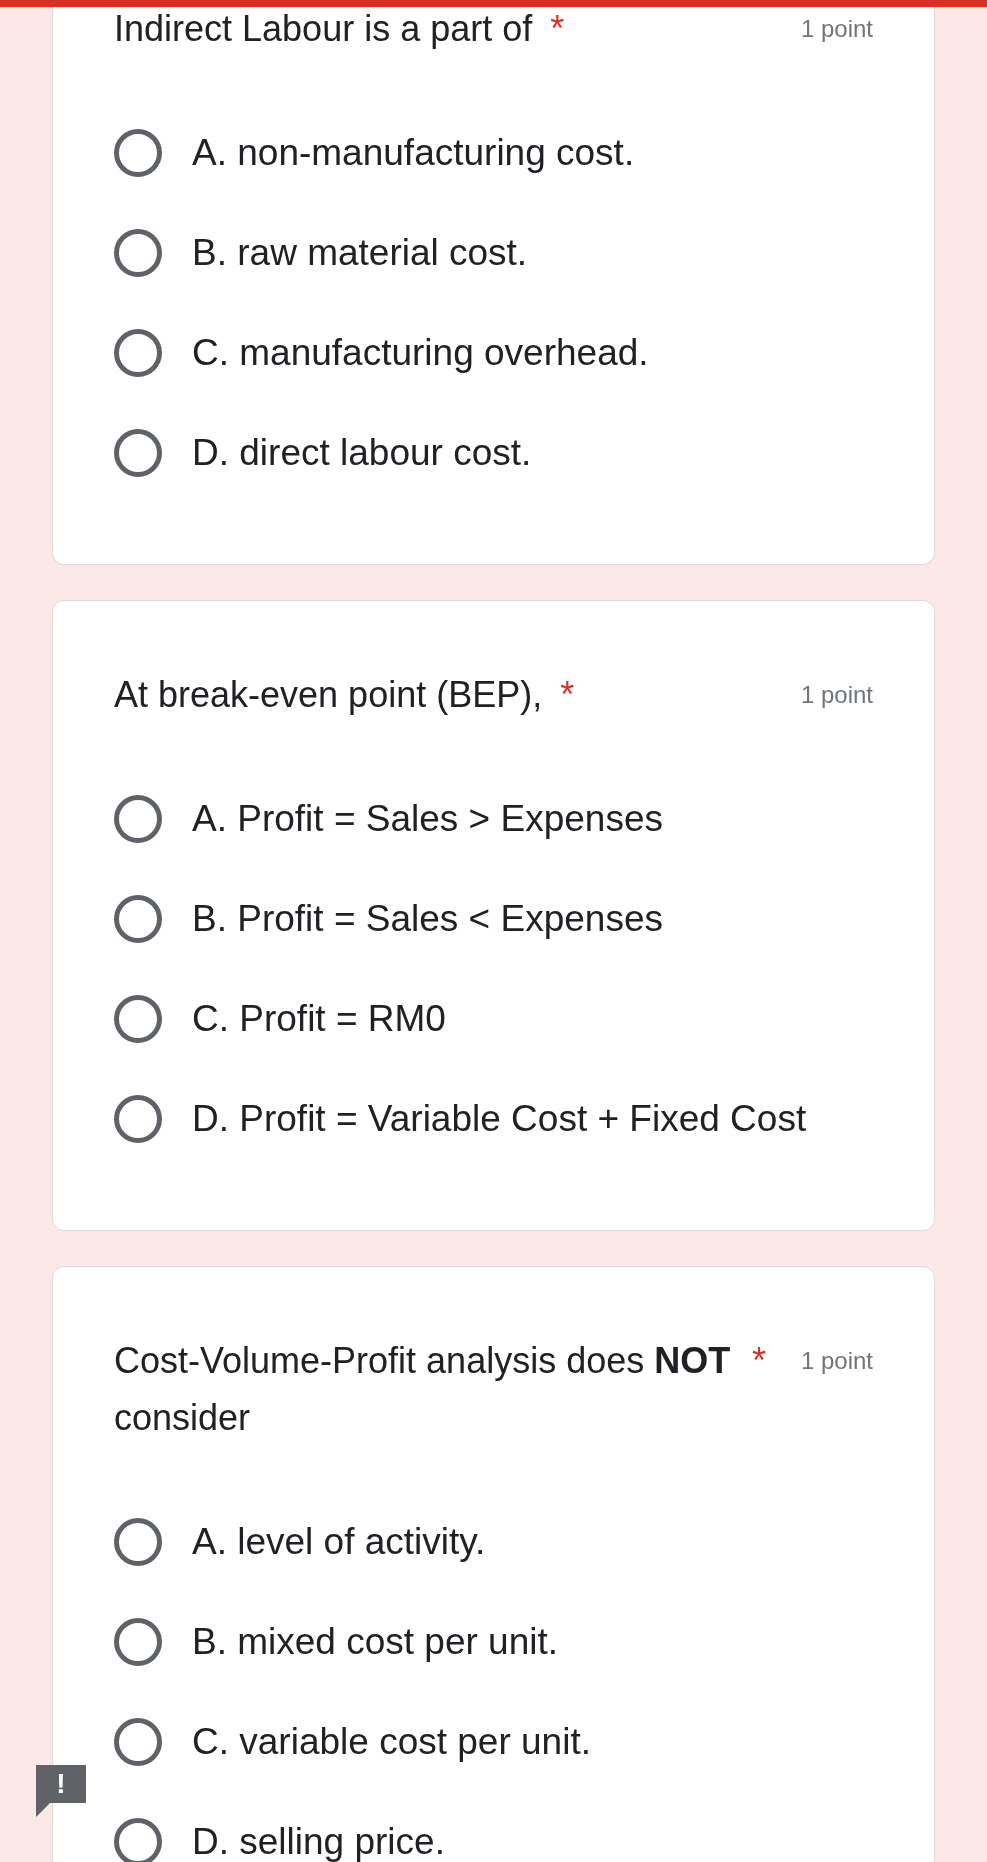 This screenshot has height=1862, width=987. Describe the element at coordinates (375, 1642) in the screenshot. I see `option-label: B. mixed cost per unit.` at that location.